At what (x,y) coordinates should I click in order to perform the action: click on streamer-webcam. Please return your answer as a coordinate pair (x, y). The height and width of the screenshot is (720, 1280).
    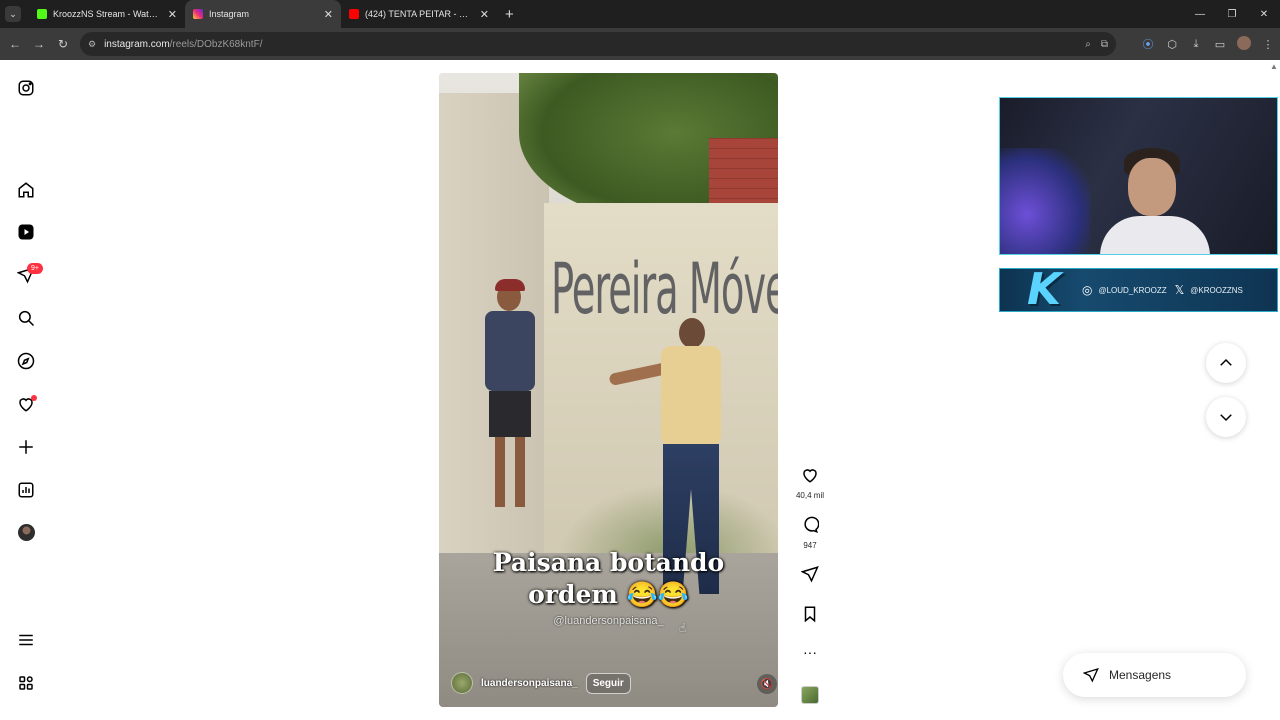
    Looking at the image, I should click on (1138, 176).